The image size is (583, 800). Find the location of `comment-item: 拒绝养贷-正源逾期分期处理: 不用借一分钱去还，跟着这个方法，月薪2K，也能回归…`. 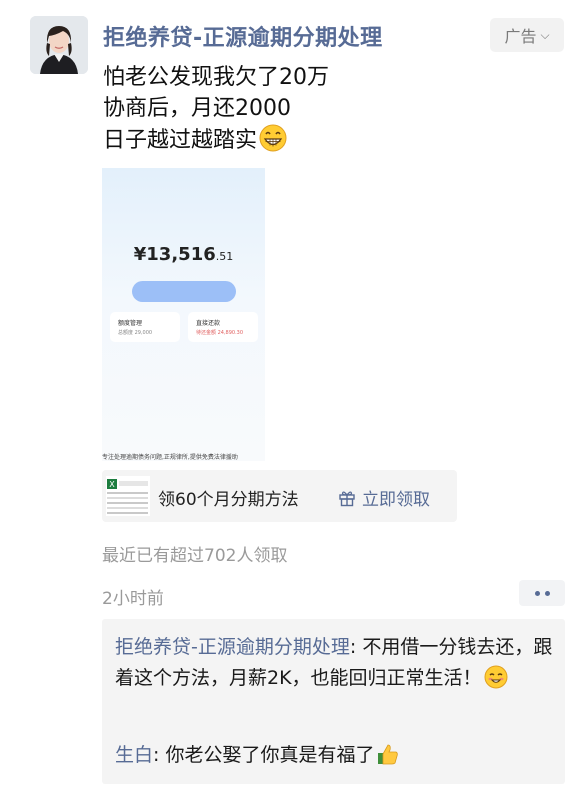

comment-item: 拒绝养贷-正源逾期分期处理: 不用借一分钱去还，跟着这个方法，月薪2K，也能回归… is located at coordinates (335, 663).